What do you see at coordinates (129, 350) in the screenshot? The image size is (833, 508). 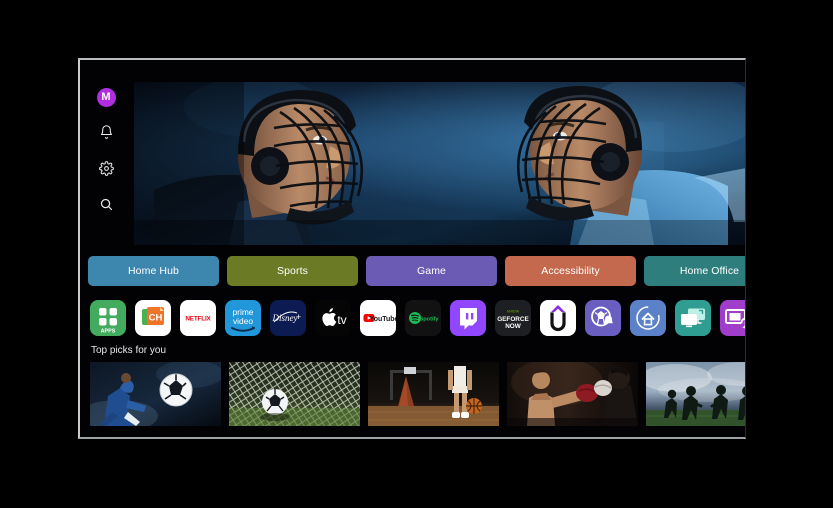 I see `page-title: Top picks for you` at bounding box center [129, 350].